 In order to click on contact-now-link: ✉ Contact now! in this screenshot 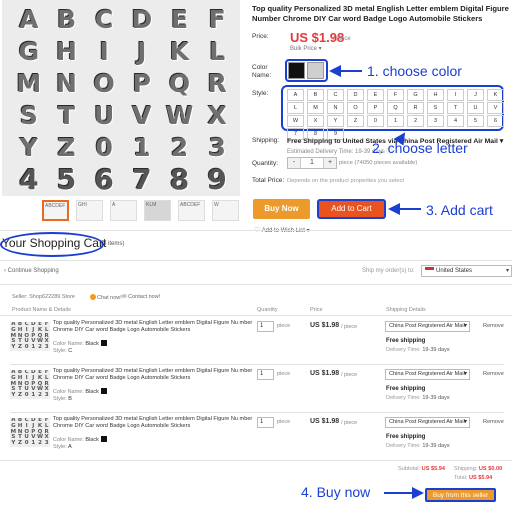, I will do `click(141, 297)`.